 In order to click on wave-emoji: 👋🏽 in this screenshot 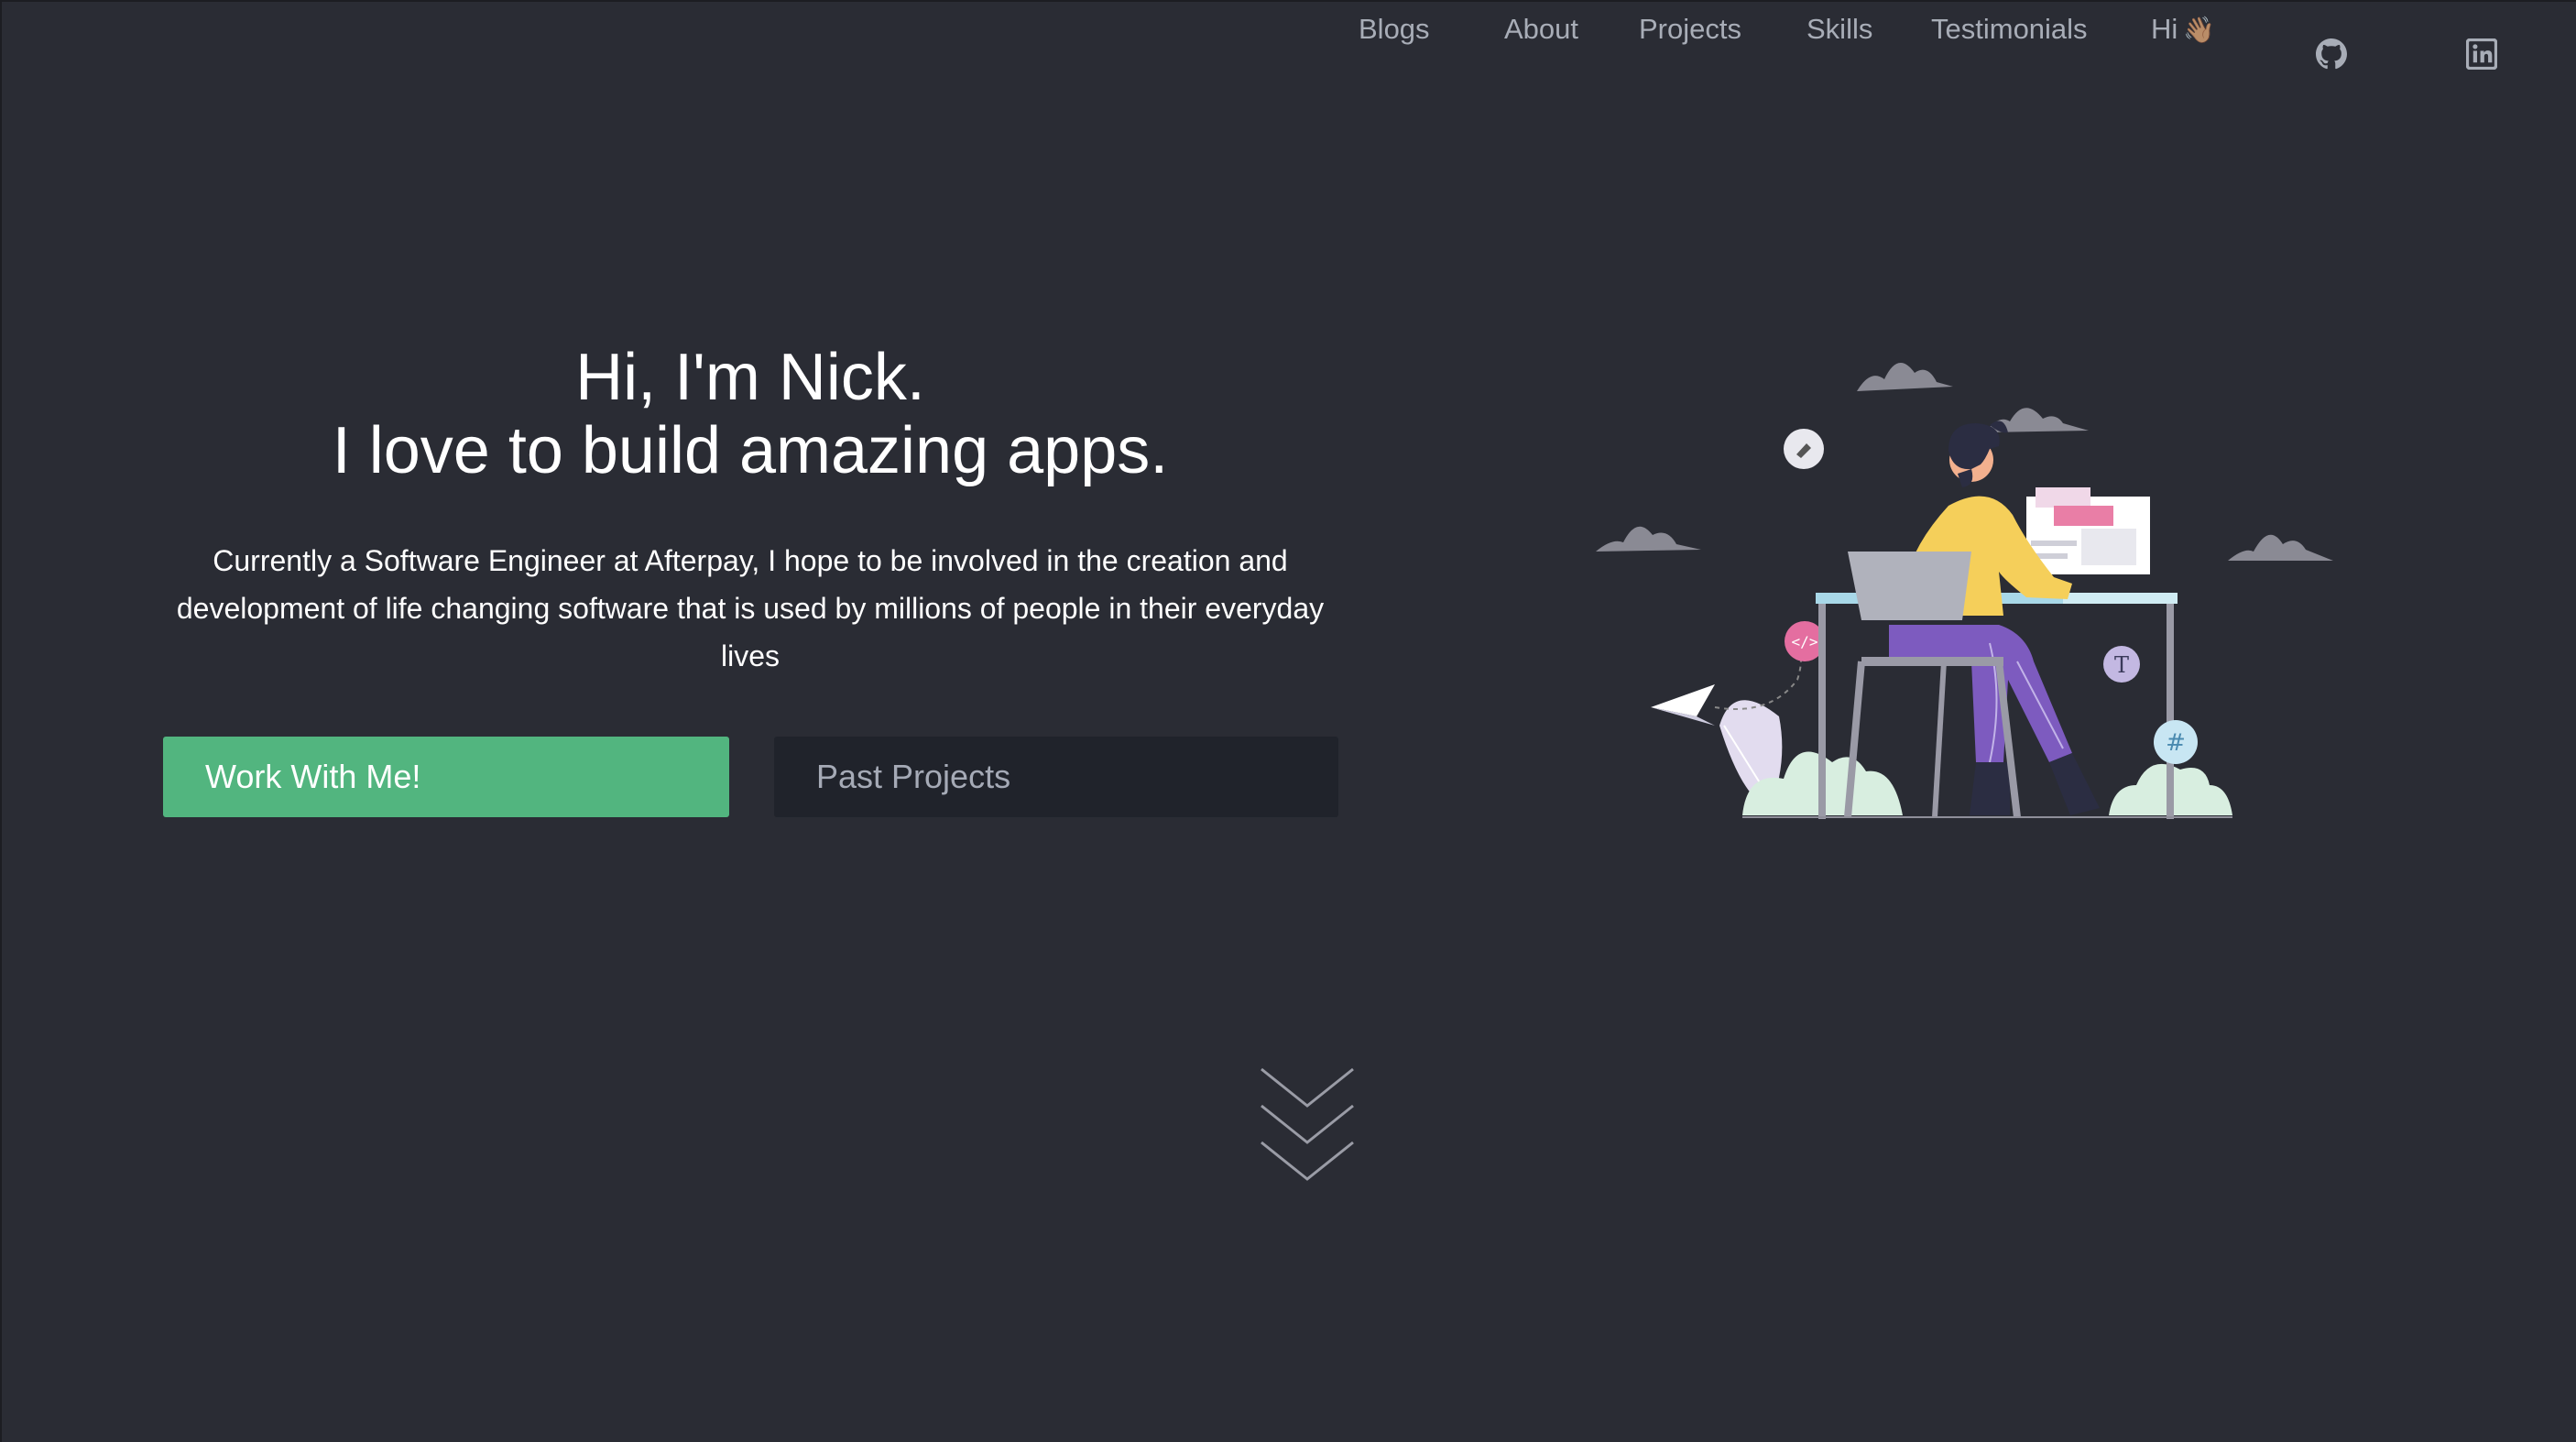, I will do `click(2199, 30)`.